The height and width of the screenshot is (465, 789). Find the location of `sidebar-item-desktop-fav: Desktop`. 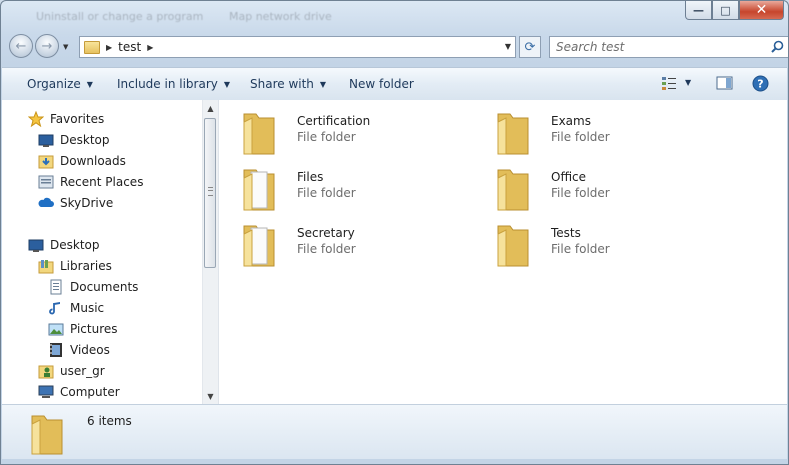

sidebar-item-desktop-fav: Desktop is located at coordinates (74, 139).